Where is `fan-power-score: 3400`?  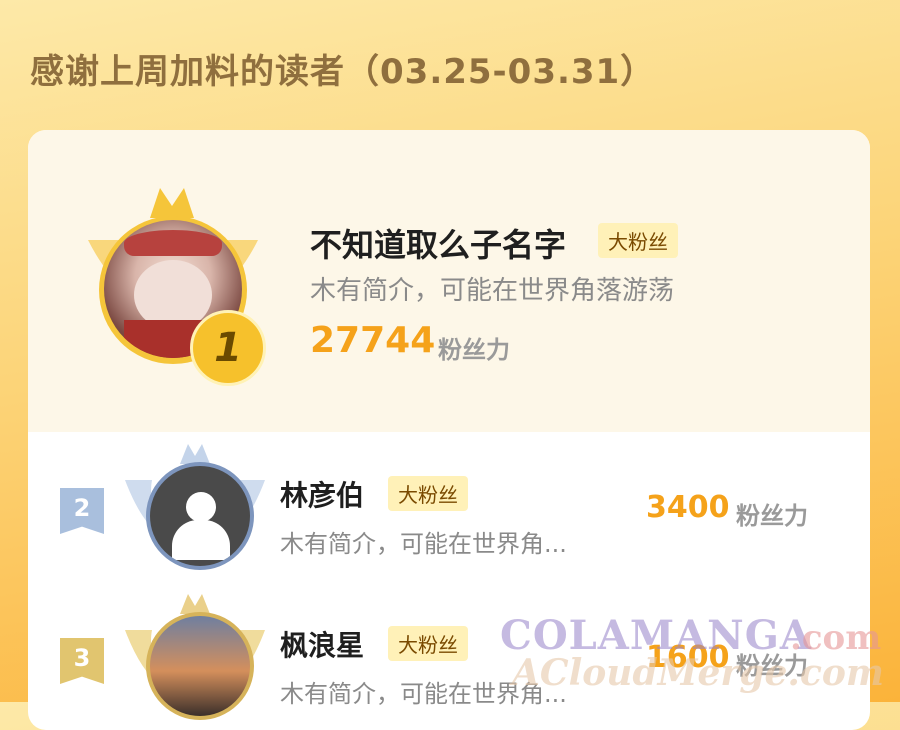 fan-power-score: 3400 is located at coordinates (688, 507).